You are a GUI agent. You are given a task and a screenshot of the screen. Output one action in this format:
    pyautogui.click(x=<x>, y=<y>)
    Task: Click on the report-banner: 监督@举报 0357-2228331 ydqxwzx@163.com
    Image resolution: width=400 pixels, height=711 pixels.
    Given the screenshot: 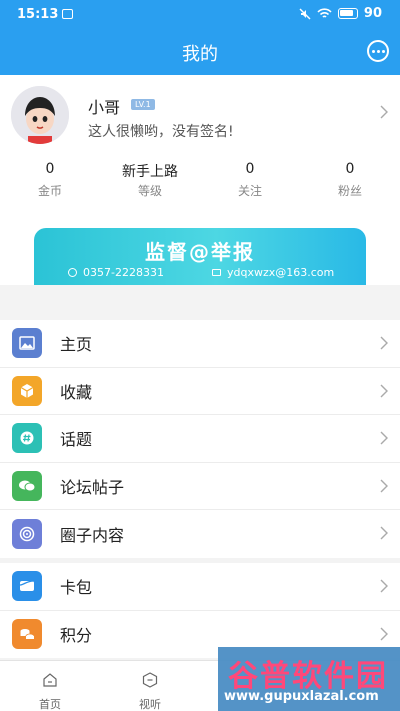 What is the action you would take?
    pyautogui.click(x=200, y=256)
    